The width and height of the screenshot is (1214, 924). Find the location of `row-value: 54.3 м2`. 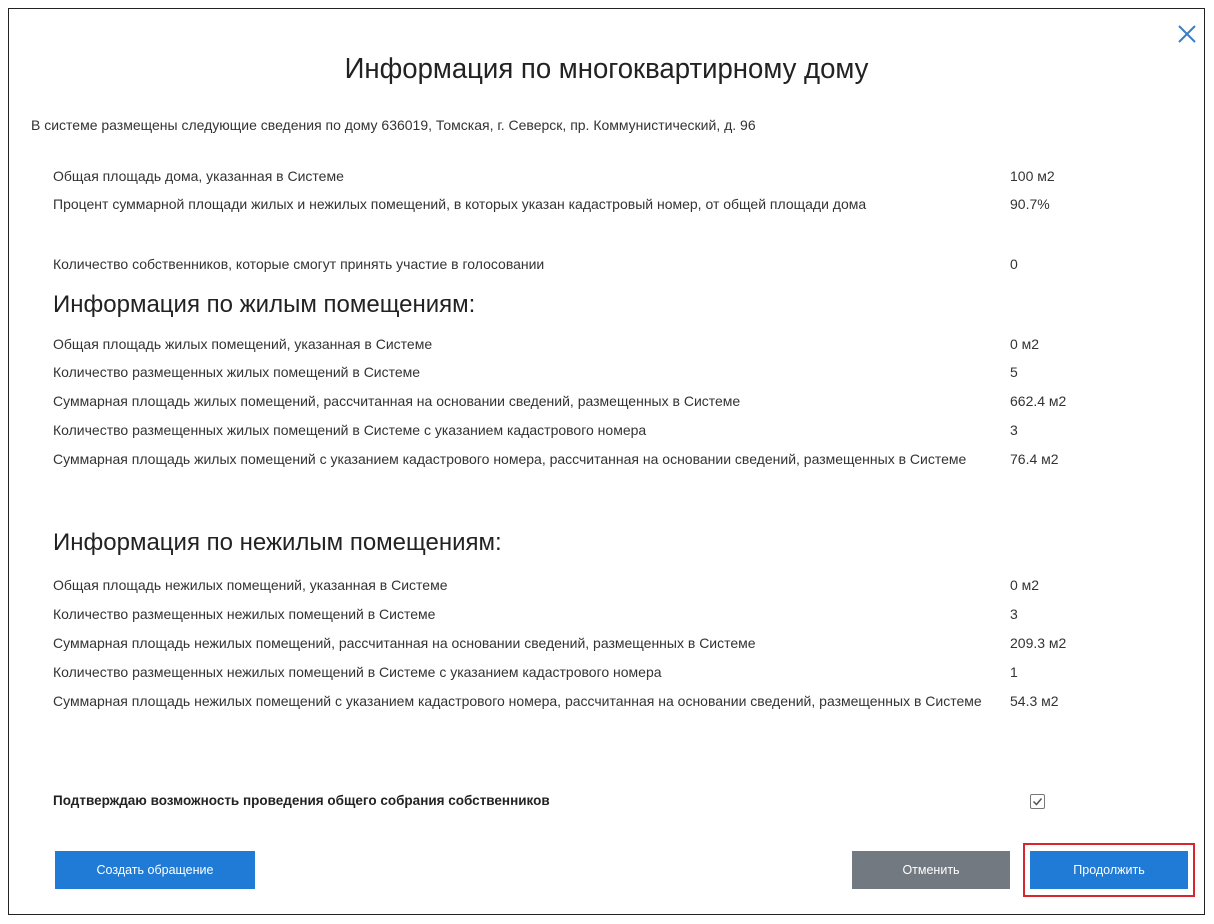

row-value: 54.3 м2 is located at coordinates (1034, 701).